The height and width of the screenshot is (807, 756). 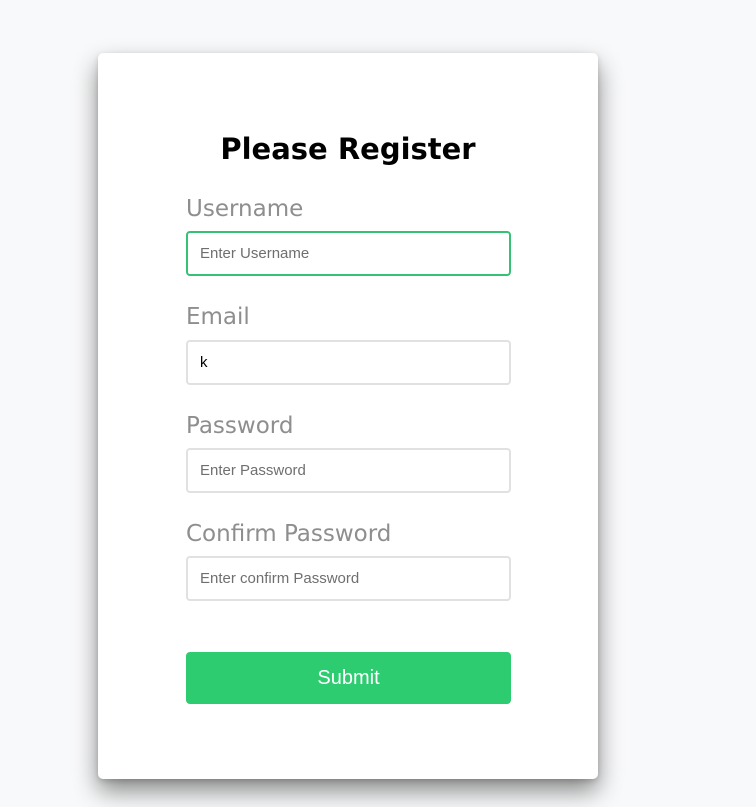 What do you see at coordinates (348, 678) in the screenshot?
I see `submit-button: Submit` at bounding box center [348, 678].